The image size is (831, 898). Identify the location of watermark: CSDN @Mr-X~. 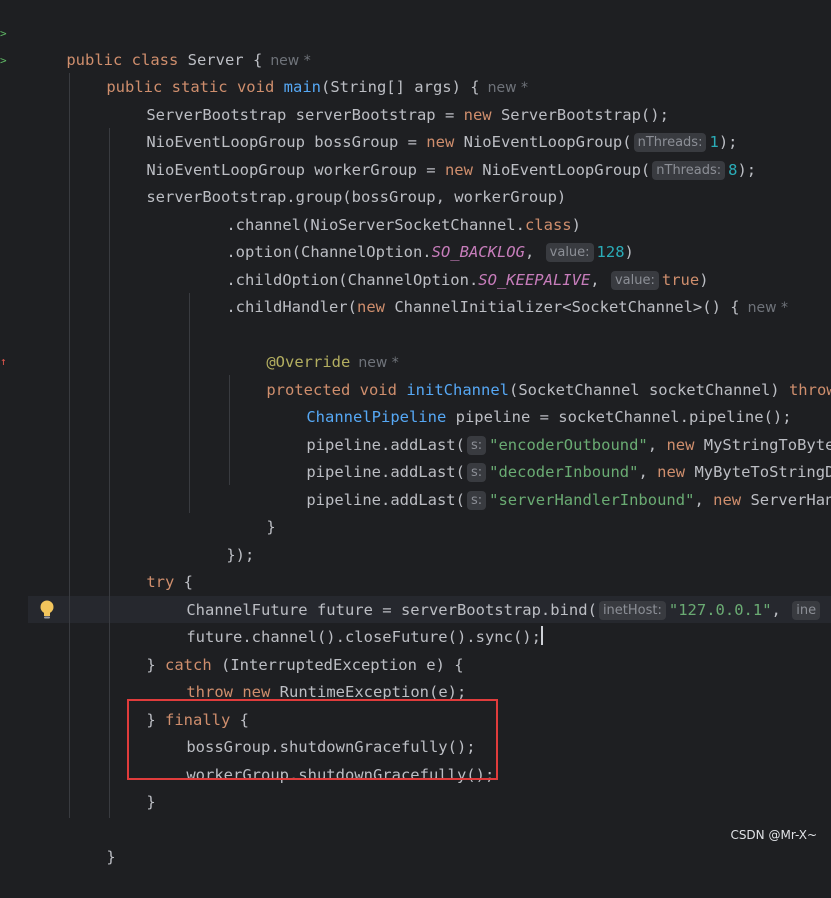
(773, 835).